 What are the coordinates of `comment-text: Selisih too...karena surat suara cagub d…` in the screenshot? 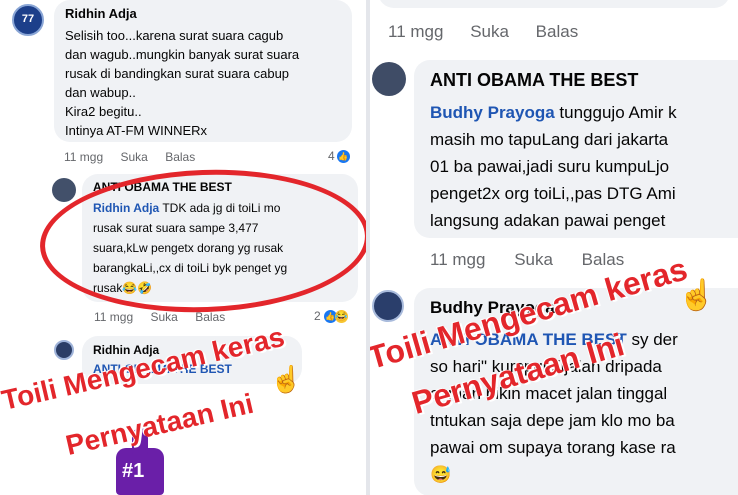 It's located at (182, 83).